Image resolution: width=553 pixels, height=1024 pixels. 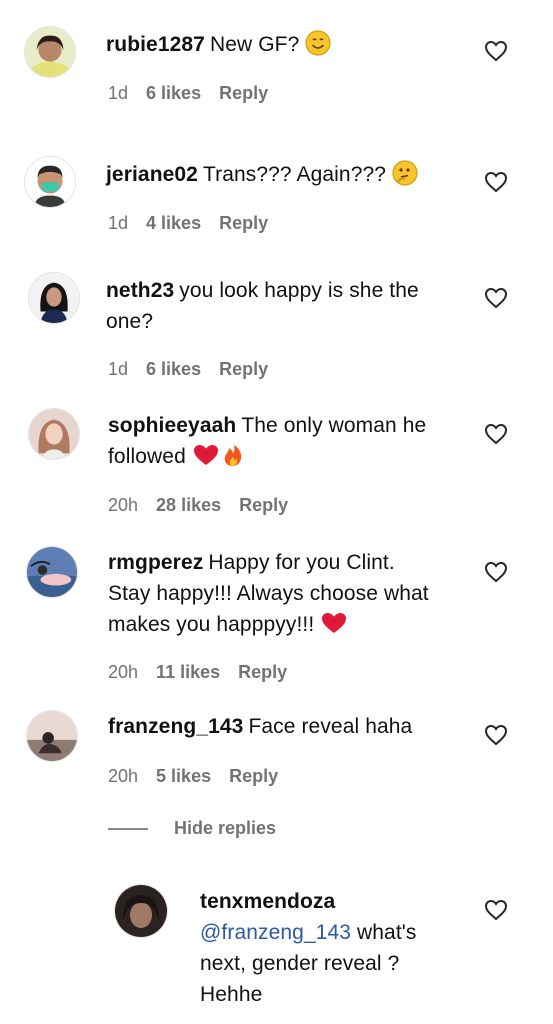 What do you see at coordinates (183, 776) in the screenshot?
I see `likes-count: 5 likes` at bounding box center [183, 776].